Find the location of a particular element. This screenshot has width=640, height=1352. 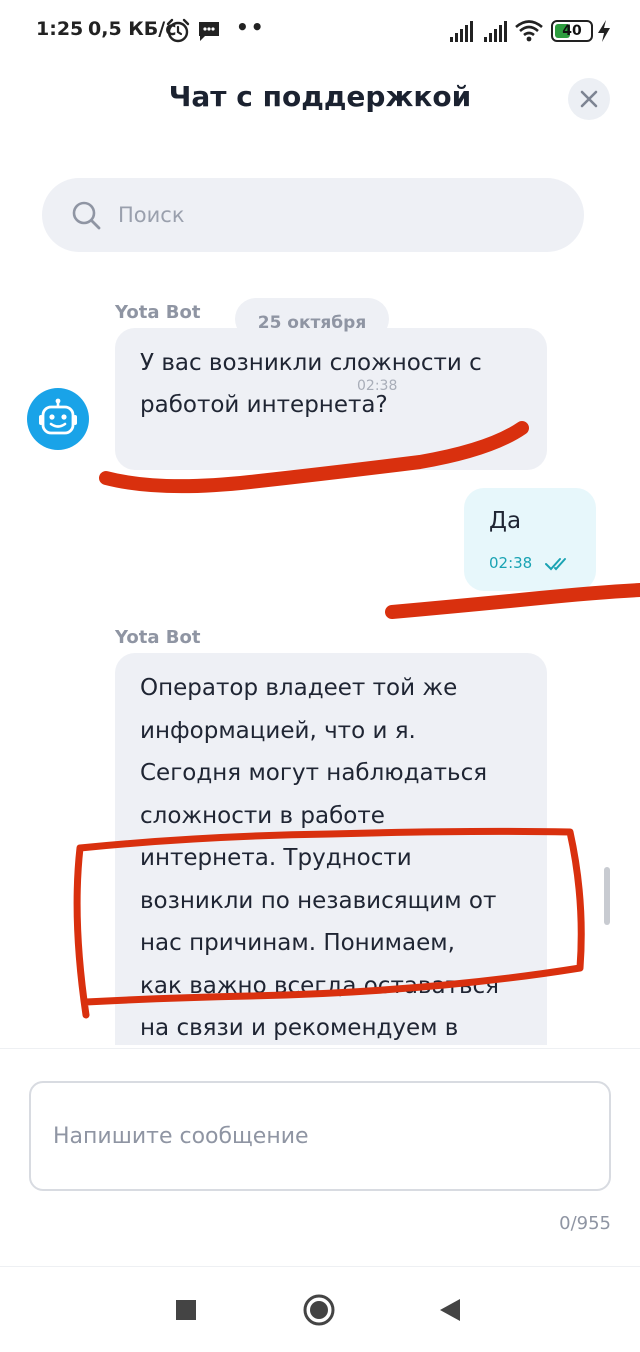

status-network-speed: 0,5 КБ/с is located at coordinates (132, 29).